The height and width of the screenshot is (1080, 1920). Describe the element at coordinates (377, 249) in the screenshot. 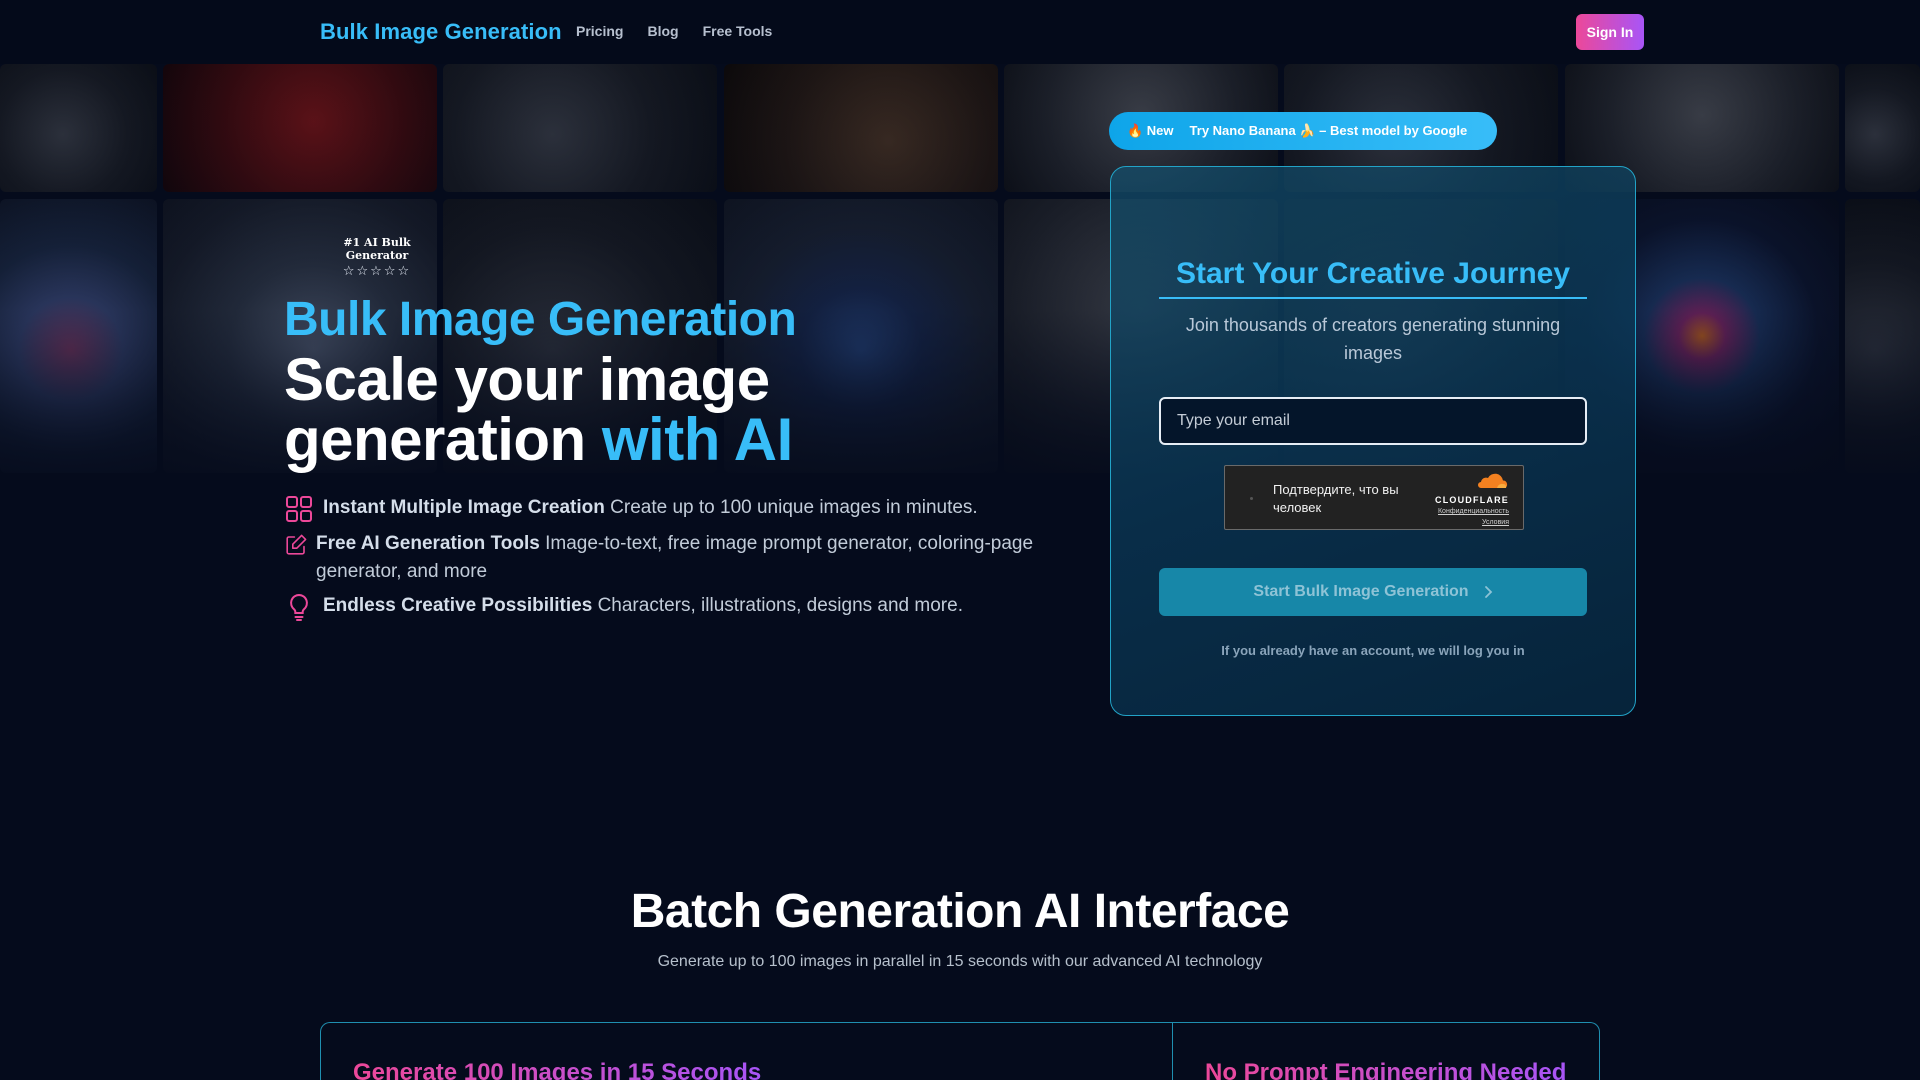

I see `badge-label: #1 AI Bulk Generator` at that location.